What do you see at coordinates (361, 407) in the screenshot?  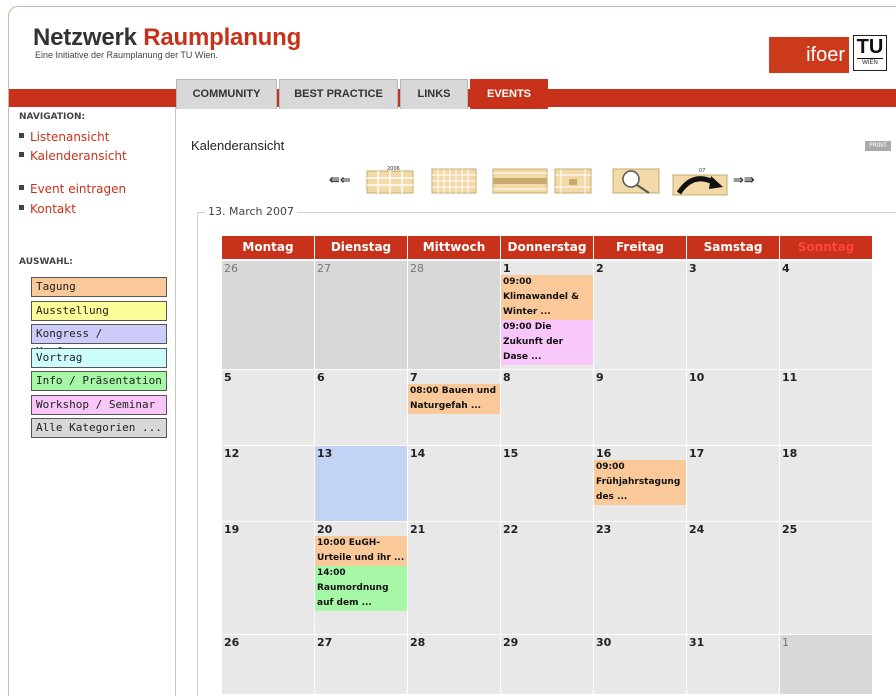 I see `calendar-day-cell: 6` at bounding box center [361, 407].